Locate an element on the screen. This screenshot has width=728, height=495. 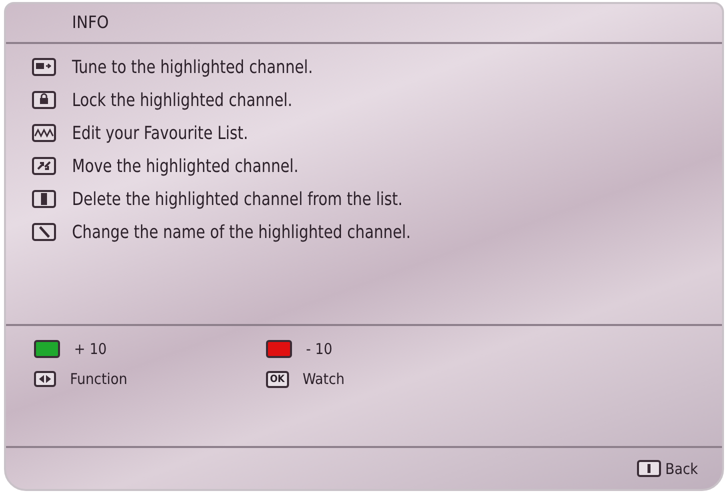
action-description: Delete the highlighted channel from the list. is located at coordinates (237, 199).